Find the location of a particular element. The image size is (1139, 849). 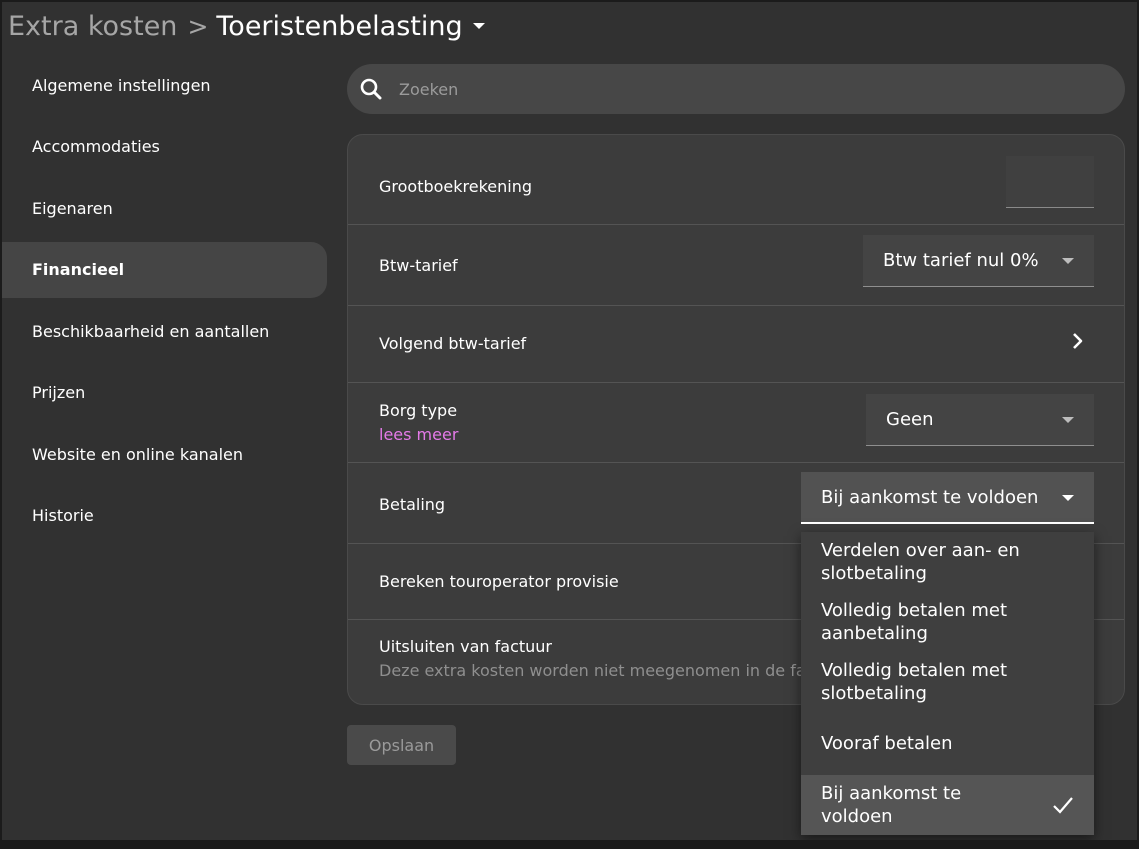

menu-item-label: Volledig betalen met aanbetaling is located at coordinates (914, 622).